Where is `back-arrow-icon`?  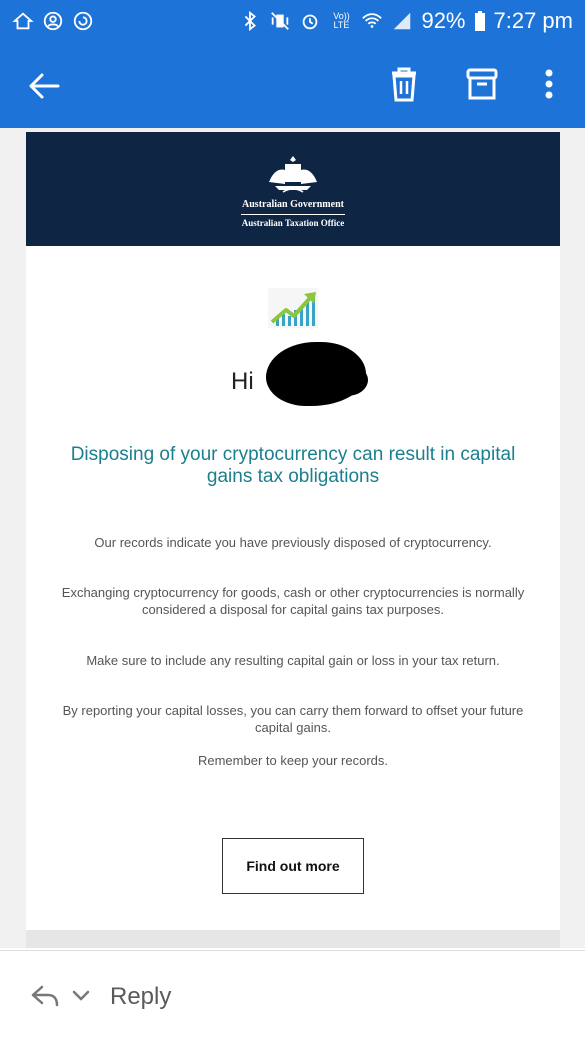 back-arrow-icon is located at coordinates (44, 86).